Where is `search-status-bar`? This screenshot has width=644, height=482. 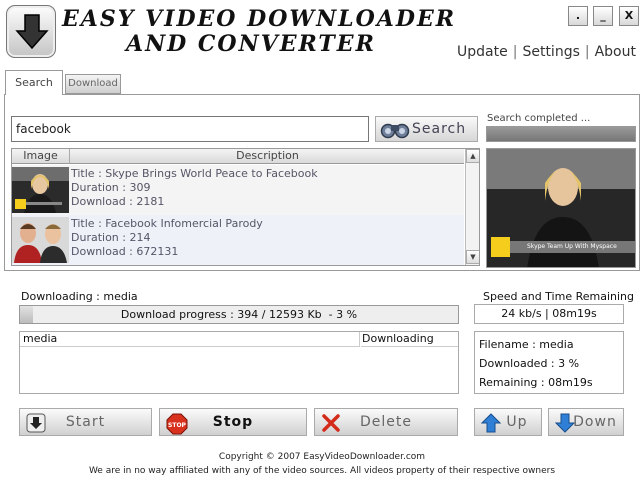
search-status-bar is located at coordinates (561, 134).